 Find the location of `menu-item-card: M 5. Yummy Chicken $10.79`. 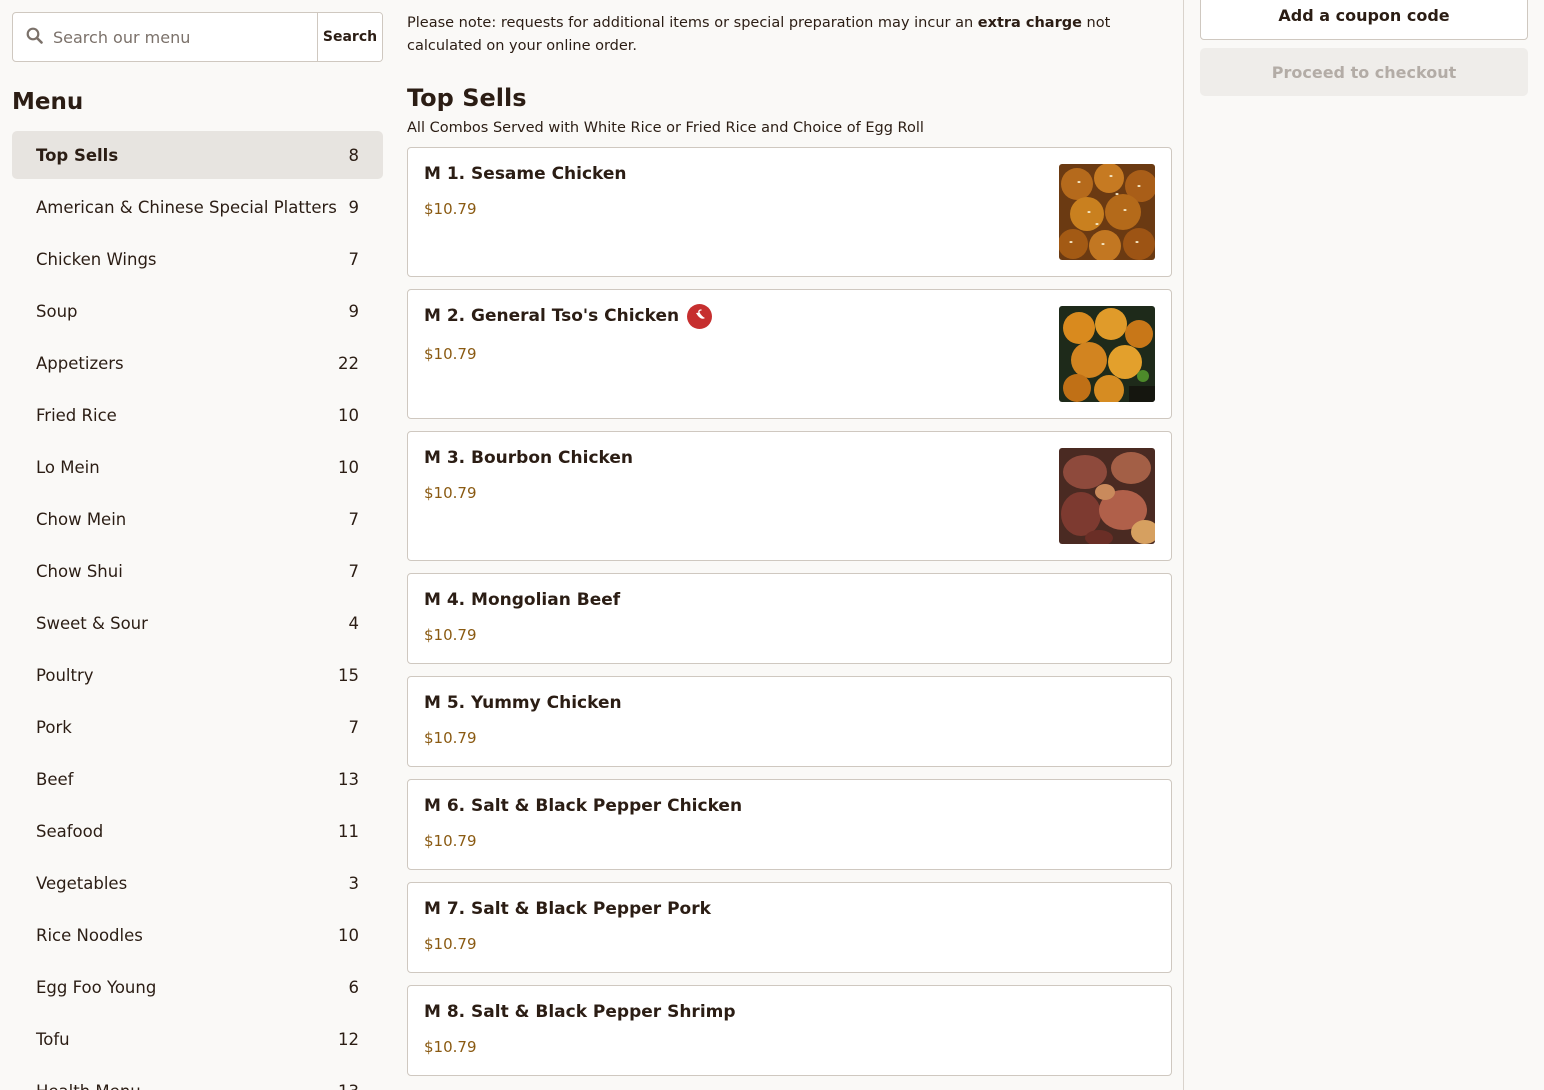

menu-item-card: M 5. Yummy Chicken $10.79 is located at coordinates (789, 721).